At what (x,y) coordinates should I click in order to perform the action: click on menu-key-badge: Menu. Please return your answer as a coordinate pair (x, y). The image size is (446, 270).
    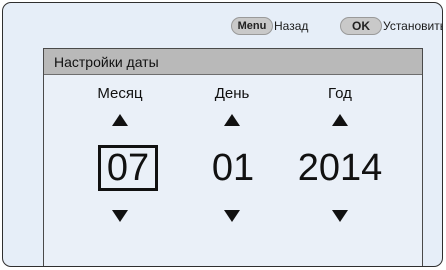
    Looking at the image, I should click on (252, 26).